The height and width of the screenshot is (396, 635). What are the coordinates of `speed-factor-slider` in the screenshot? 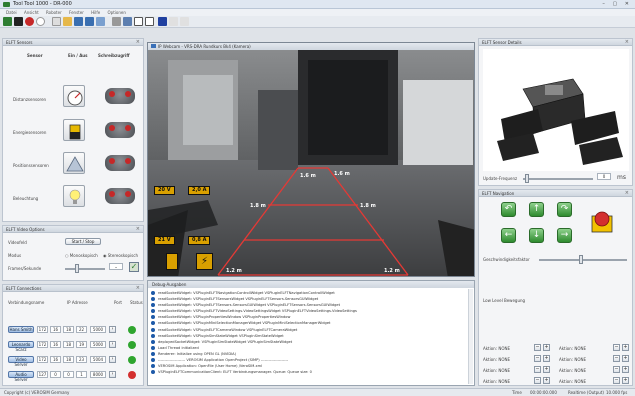 It's located at (583, 260).